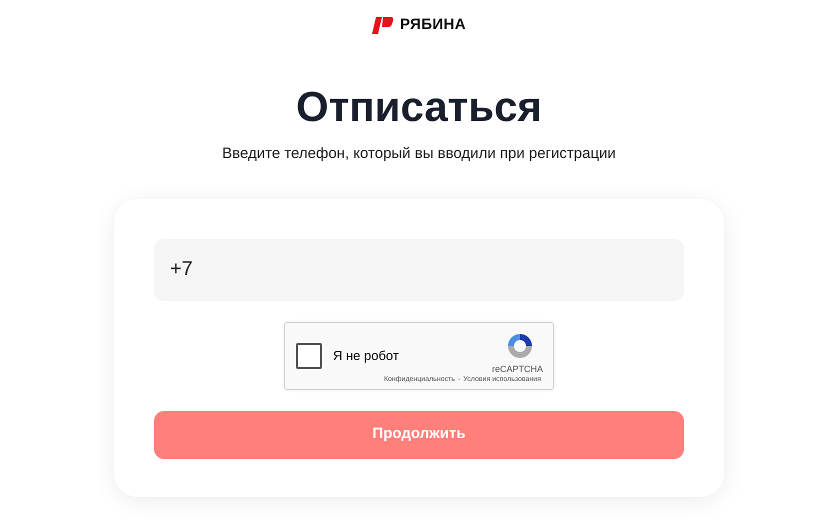 The width and height of the screenshot is (838, 530). I want to click on recaptcha-brand: reCAPTCHA, so click(517, 369).